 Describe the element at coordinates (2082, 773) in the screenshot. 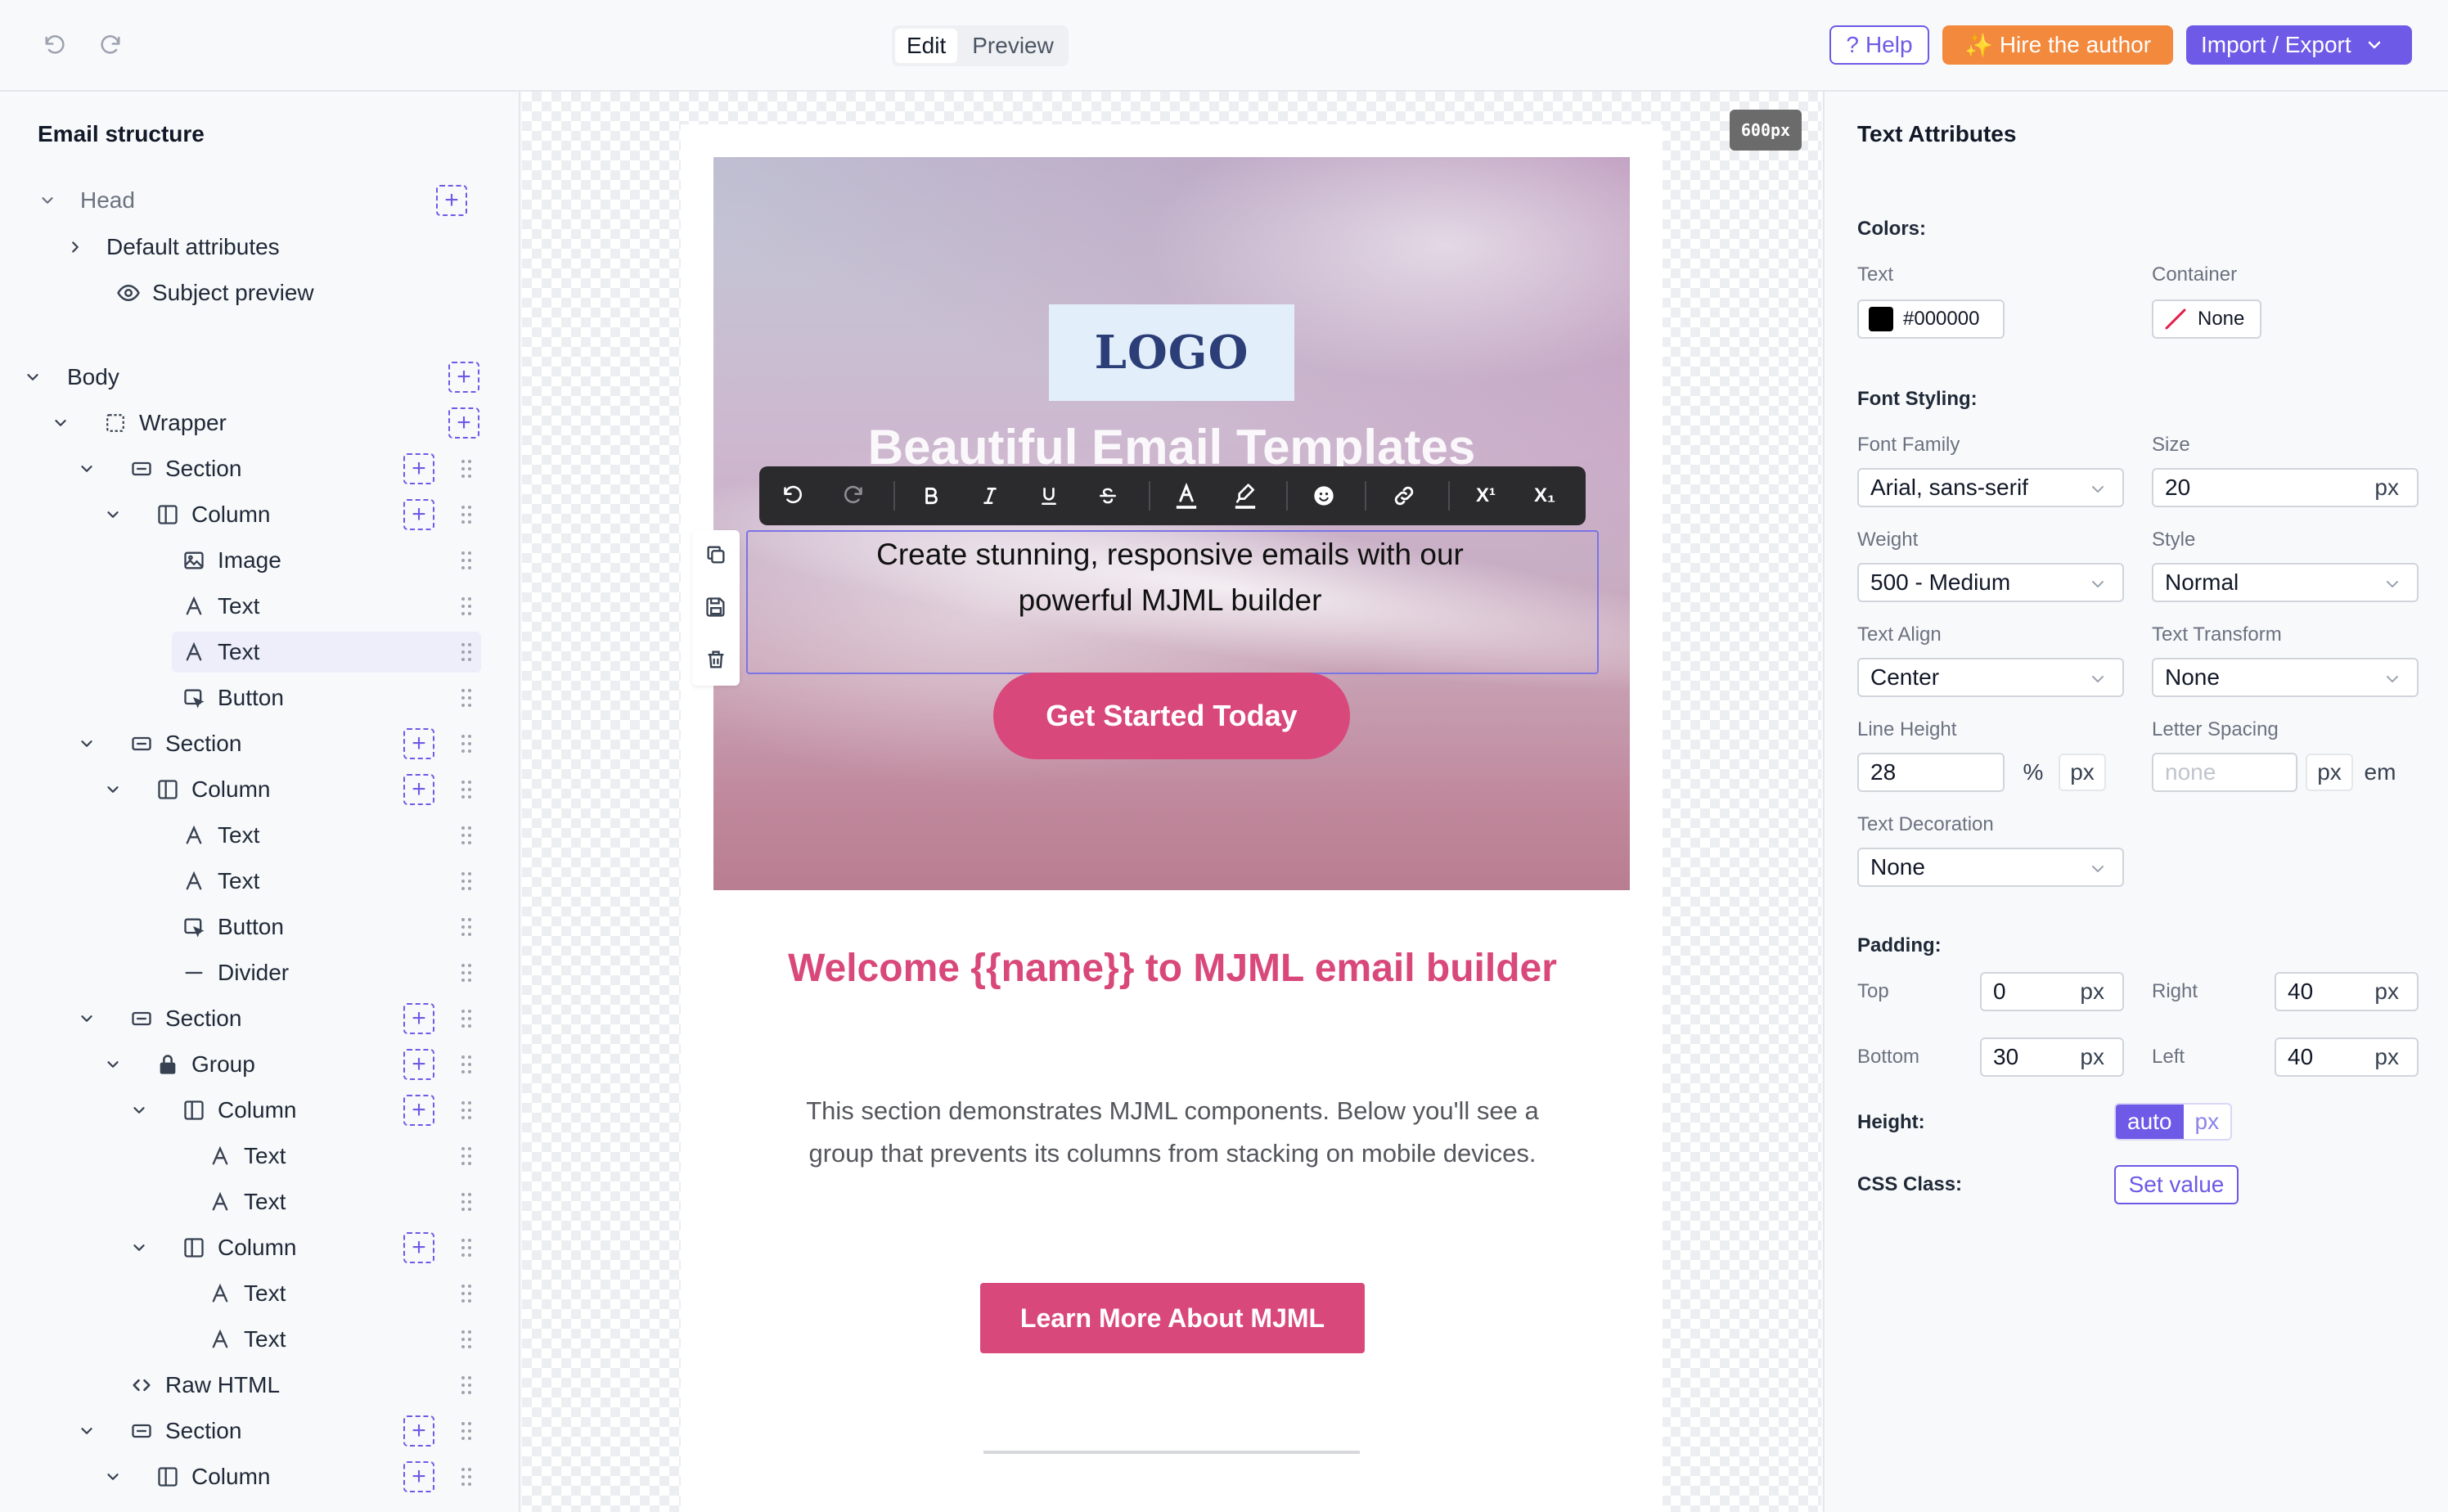

I see `line-height-unit-px: px` at that location.